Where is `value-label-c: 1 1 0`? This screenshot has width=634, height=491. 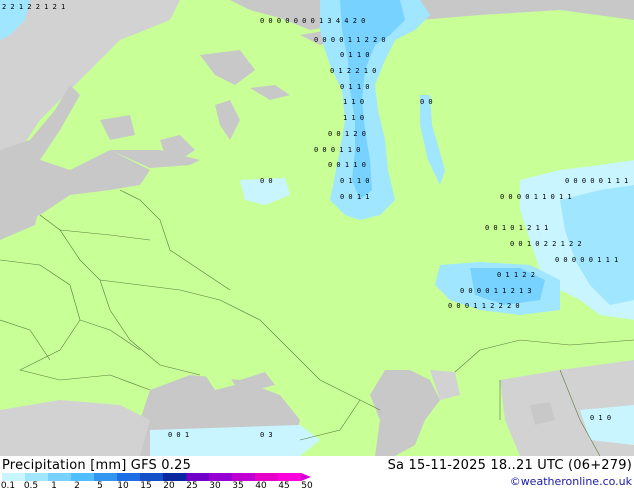
value-label-c: 1 1 0 is located at coordinates (353, 118).